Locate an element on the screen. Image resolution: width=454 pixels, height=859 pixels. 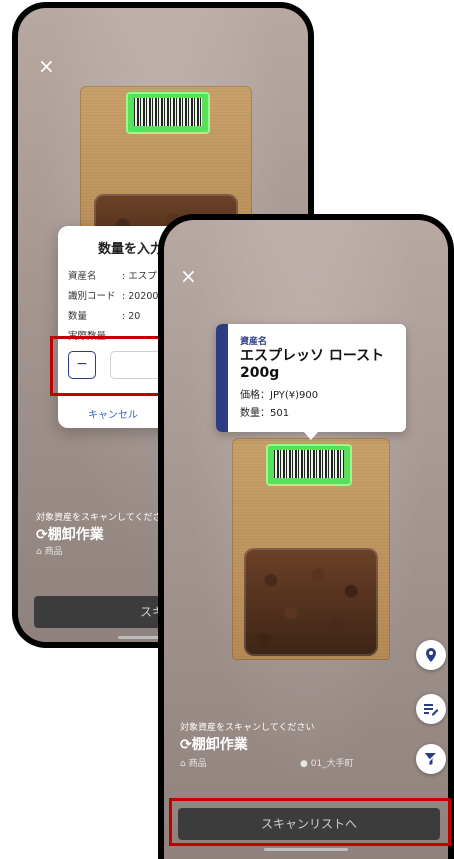
row-label: 識別コード is located at coordinates (92, 296).